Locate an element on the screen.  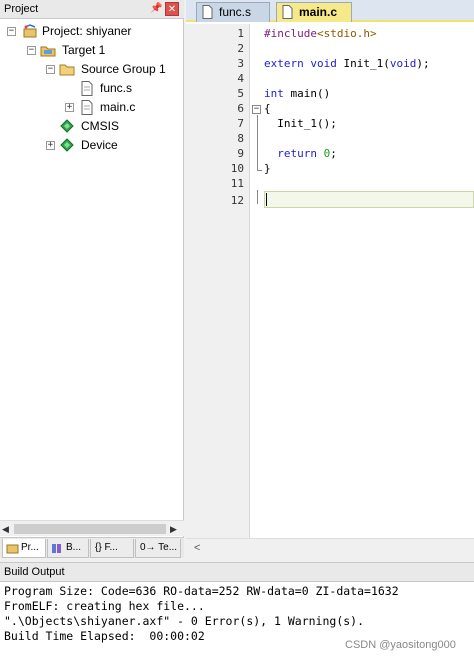
code-line-1: #include<stdio.h> is located at coordinates (320, 33).